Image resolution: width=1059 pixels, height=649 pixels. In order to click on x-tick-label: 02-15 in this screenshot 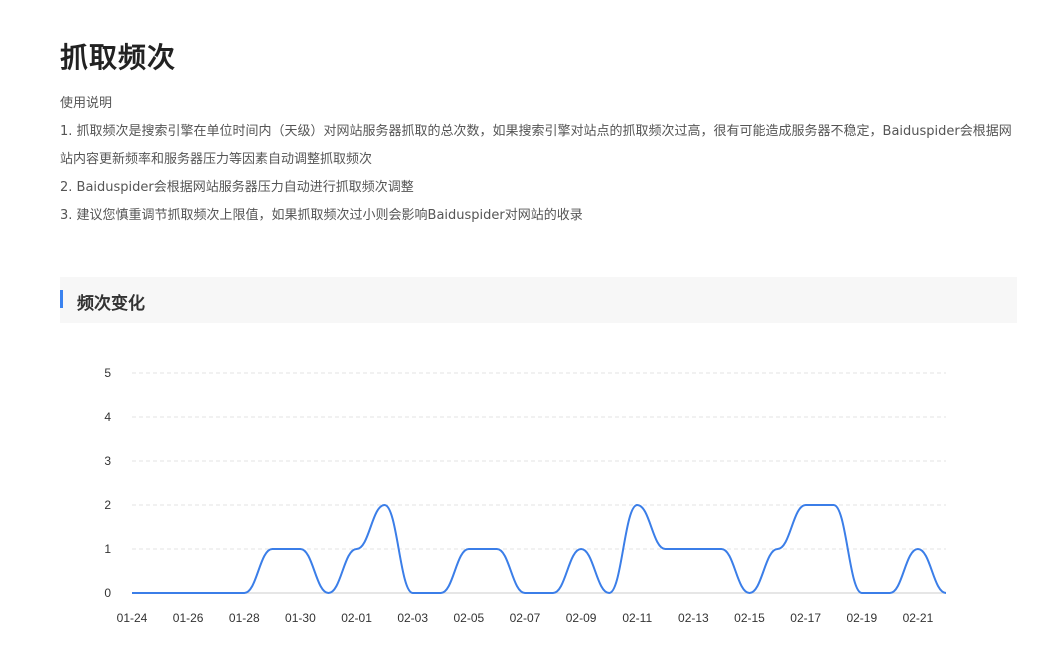, I will do `click(749, 618)`.